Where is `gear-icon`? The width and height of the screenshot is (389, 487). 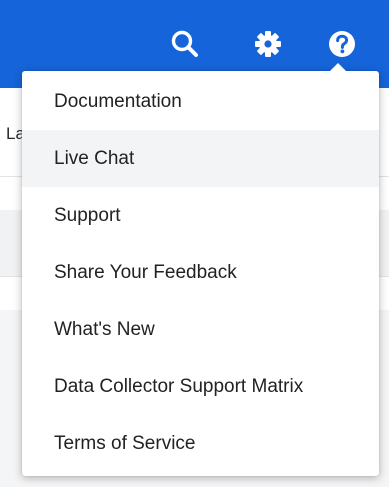 gear-icon is located at coordinates (268, 44).